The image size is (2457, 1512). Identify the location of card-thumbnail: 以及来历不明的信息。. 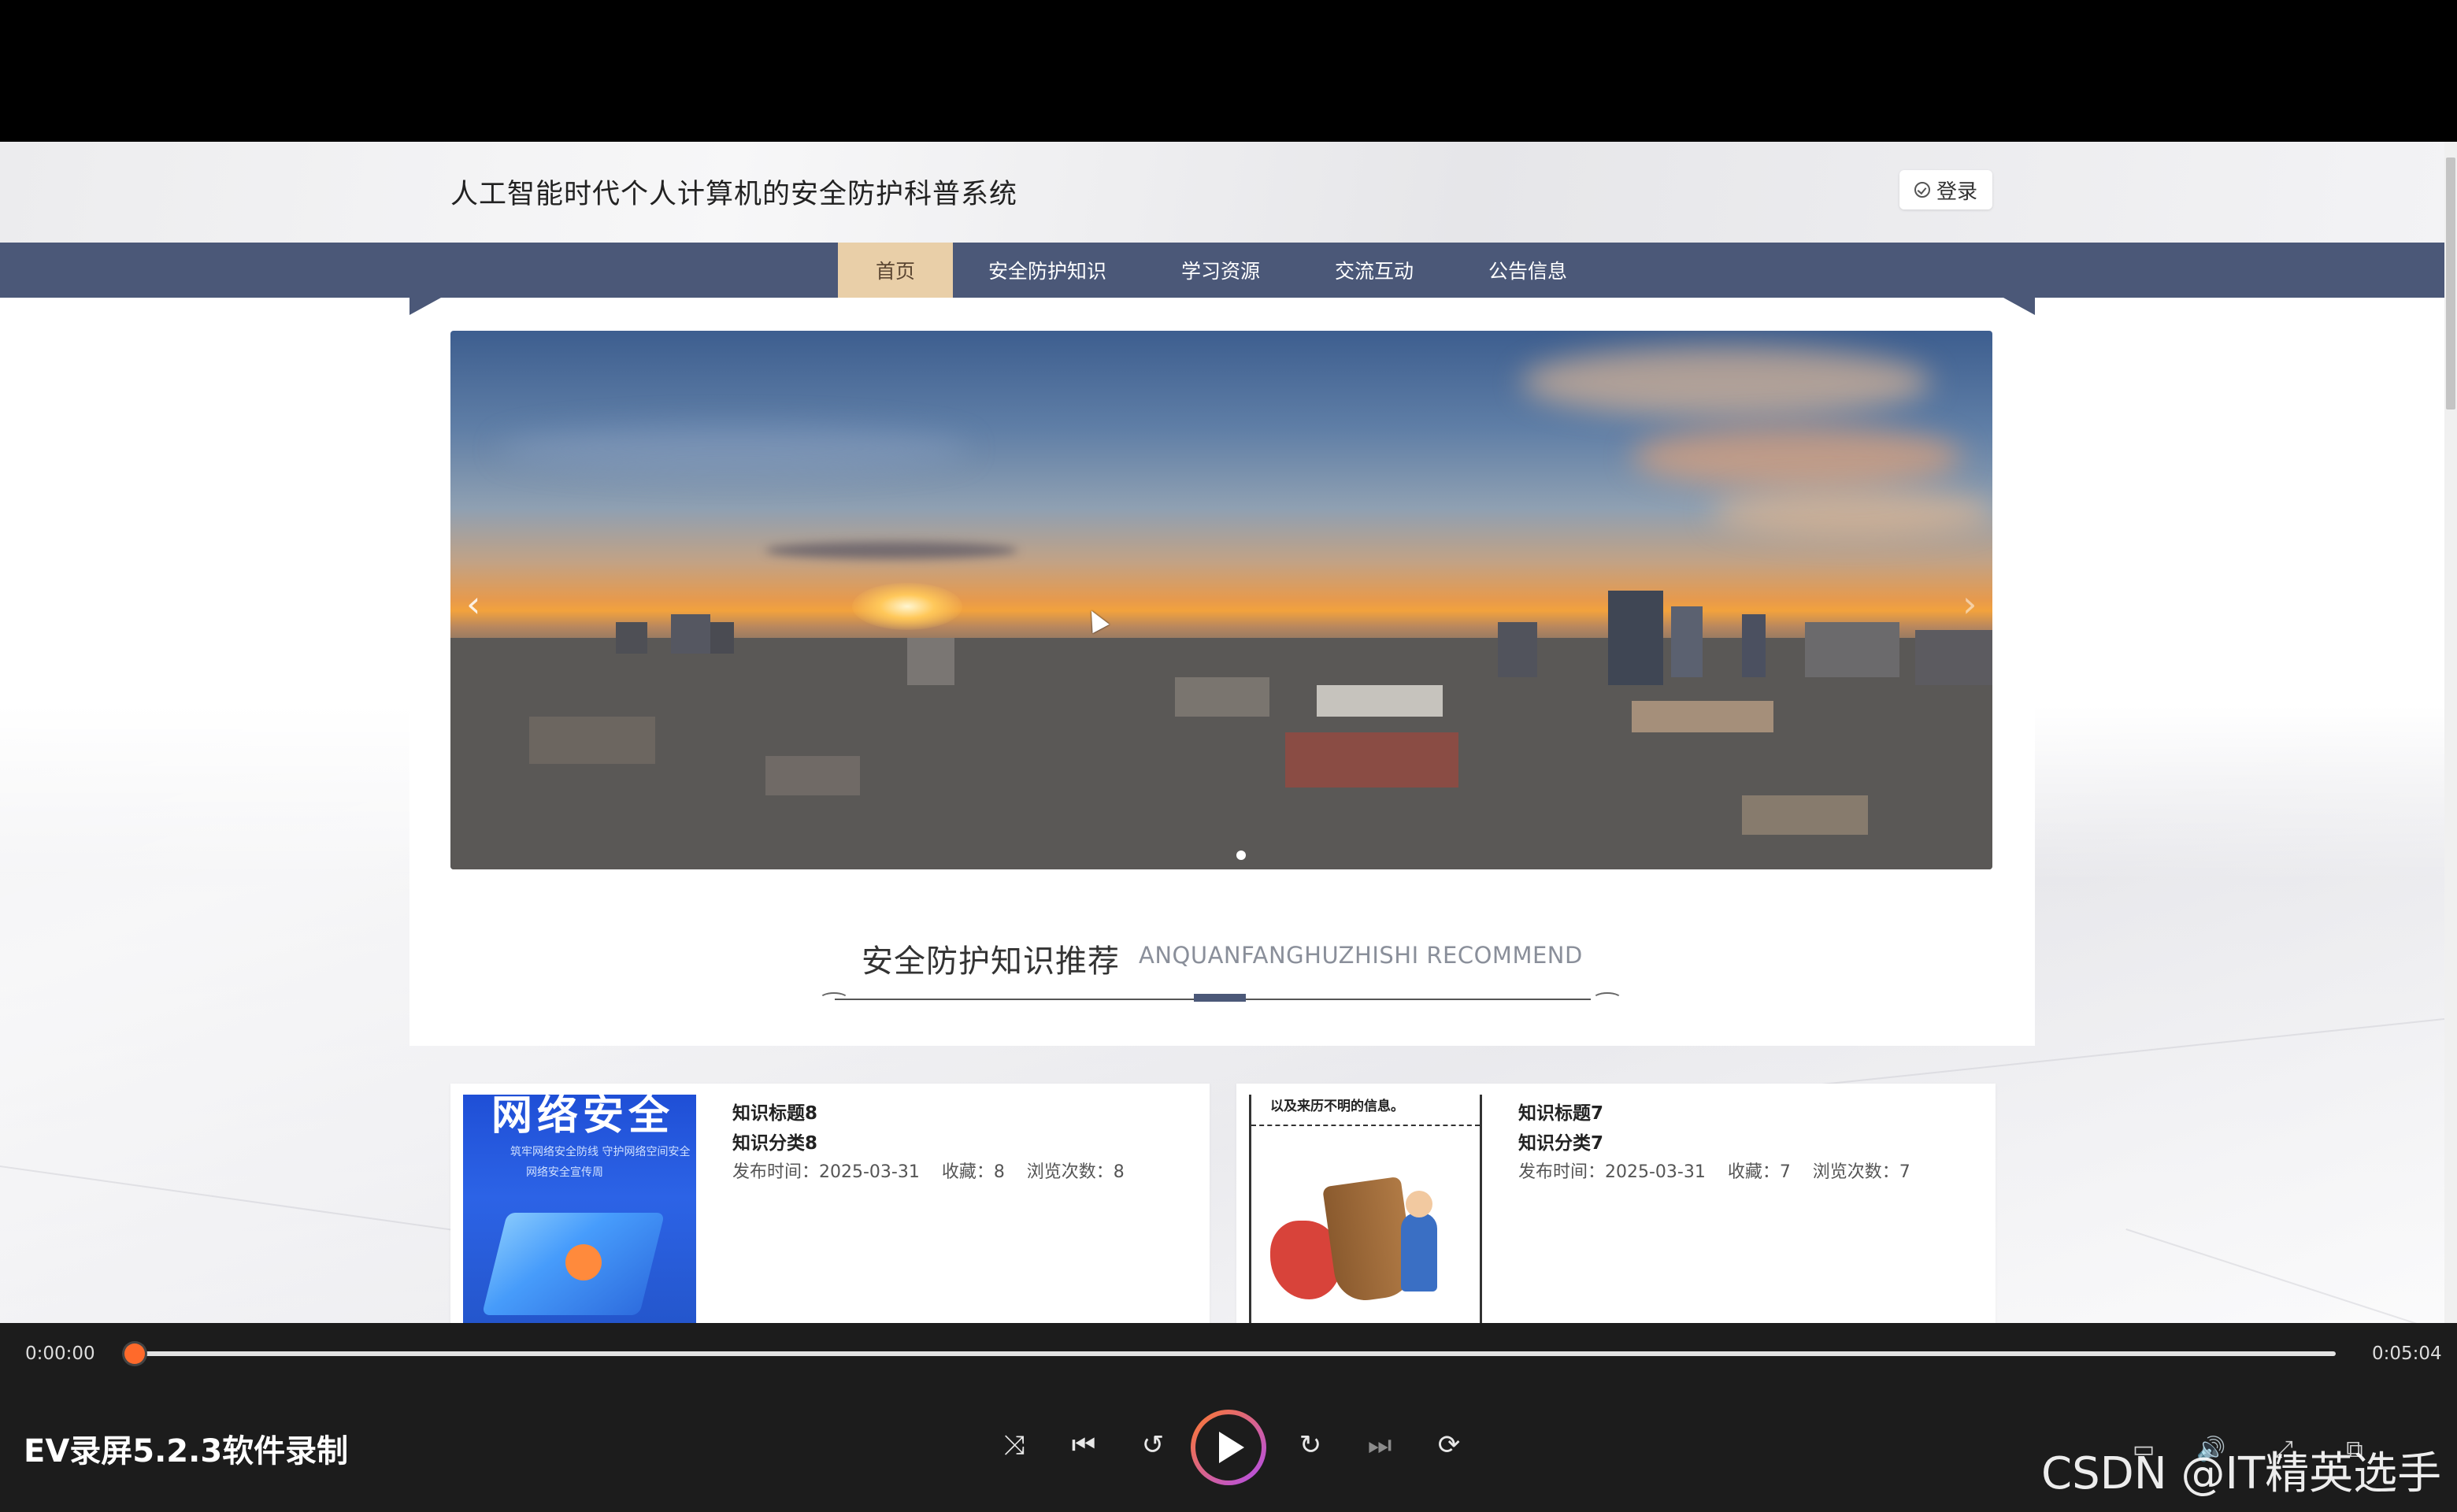
(1365, 1209).